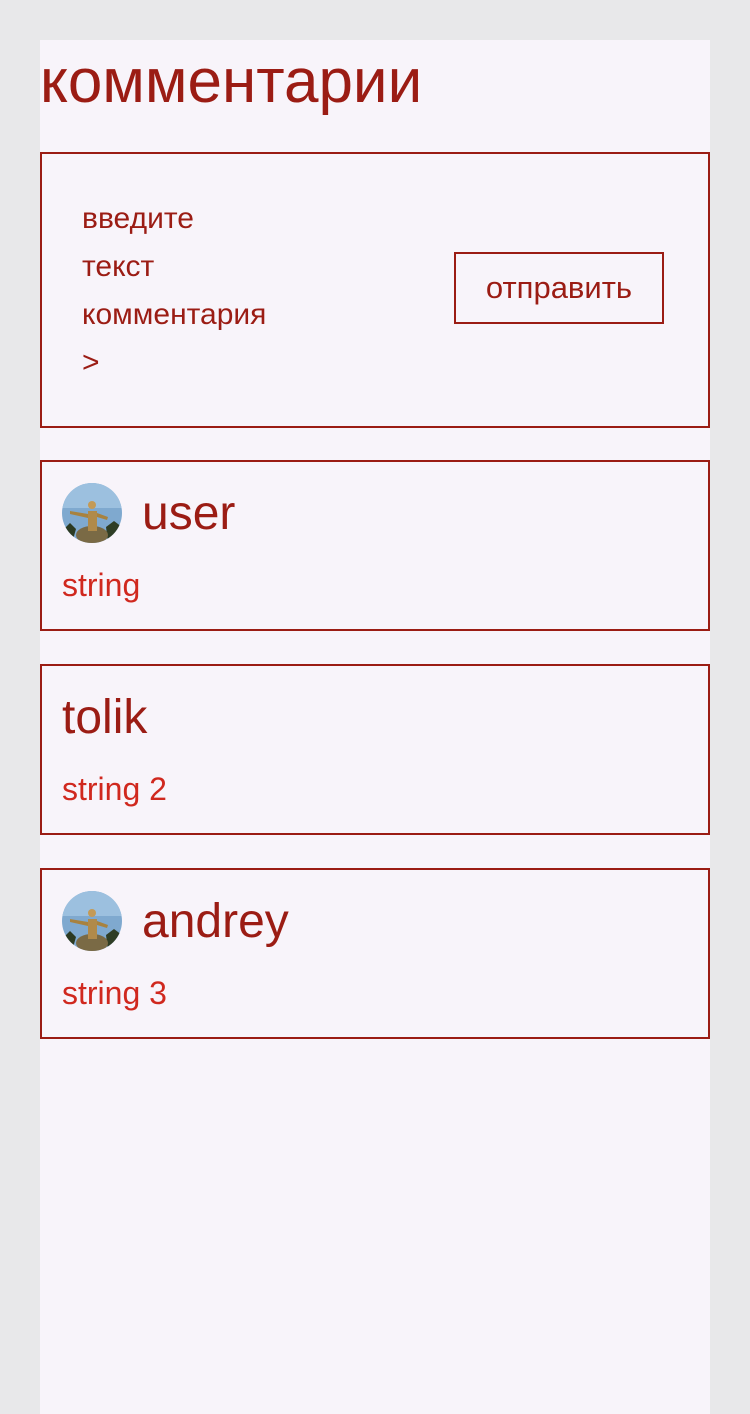 The width and height of the screenshot is (750, 1414). I want to click on comment-author: tolik, so click(105, 717).